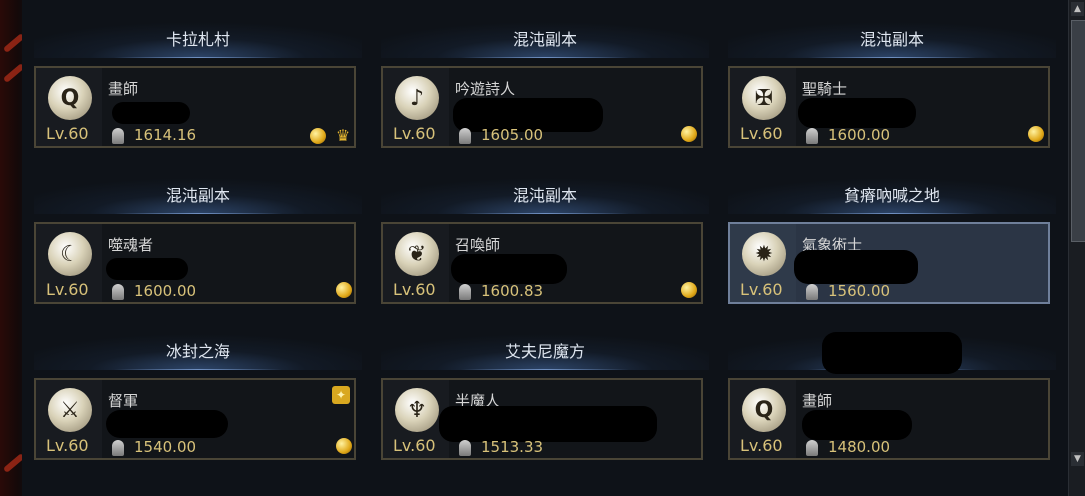  Describe the element at coordinates (165, 447) in the screenshot. I see `item-level: 1540.00` at that location.